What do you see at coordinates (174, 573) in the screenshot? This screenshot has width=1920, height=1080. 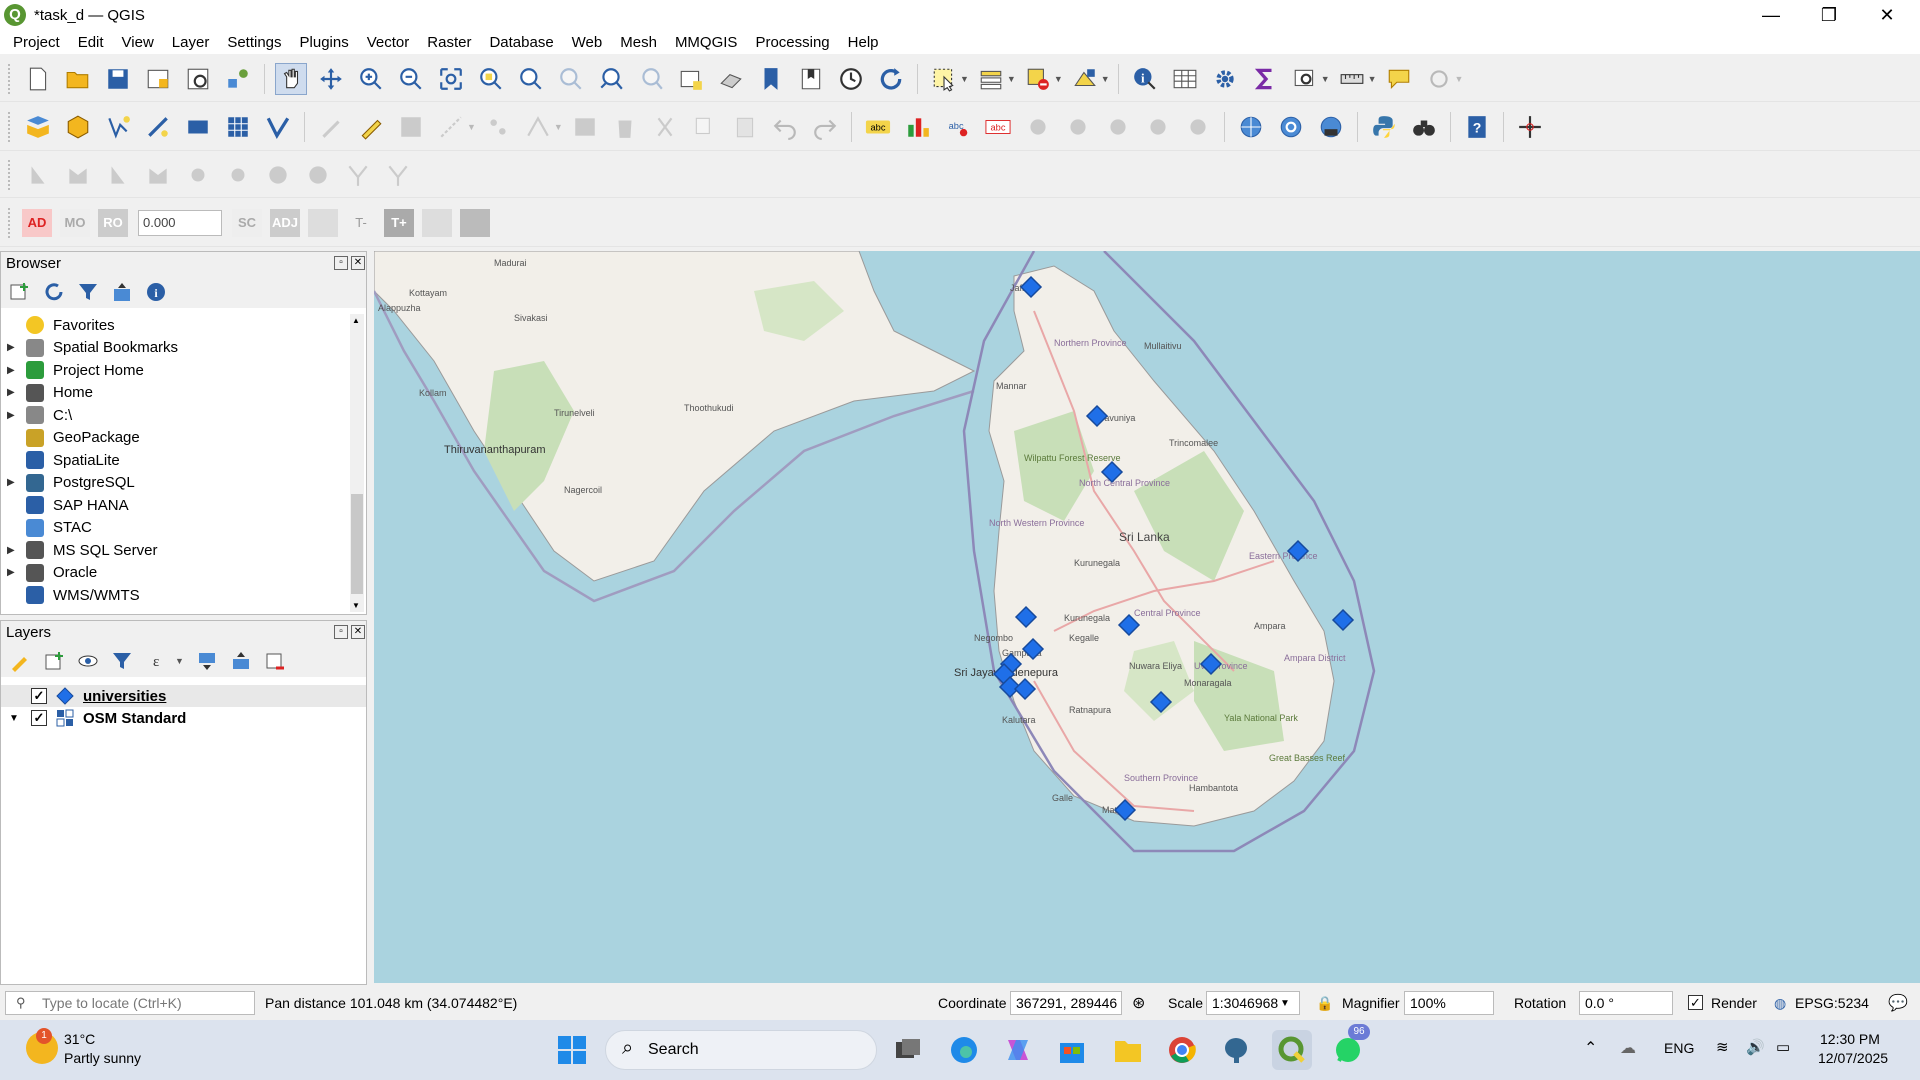 I see `browser-item: ▶ Oracle` at bounding box center [174, 573].